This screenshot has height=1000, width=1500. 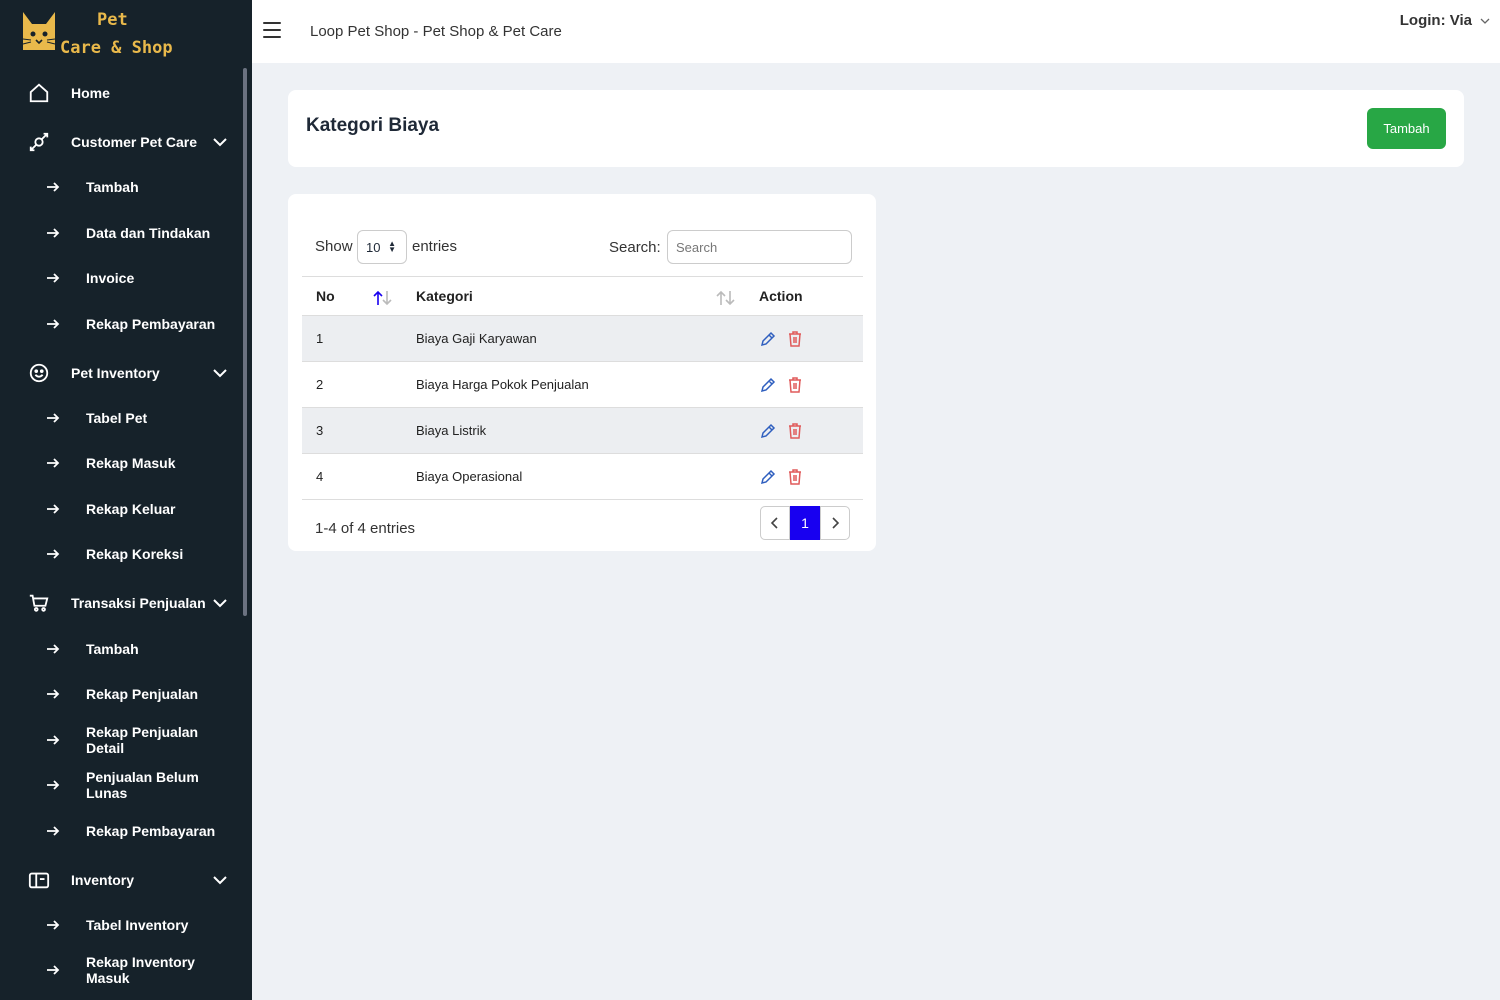 I want to click on chevron-right-icon, so click(x=836, y=523).